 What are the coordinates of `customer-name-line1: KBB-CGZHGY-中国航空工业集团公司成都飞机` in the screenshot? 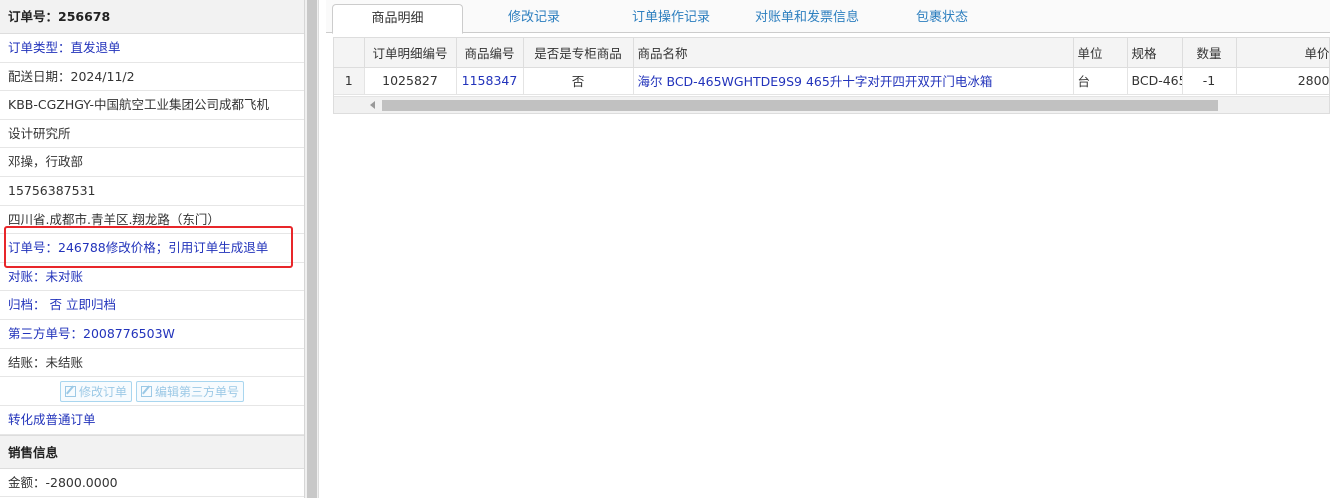 It's located at (152, 105).